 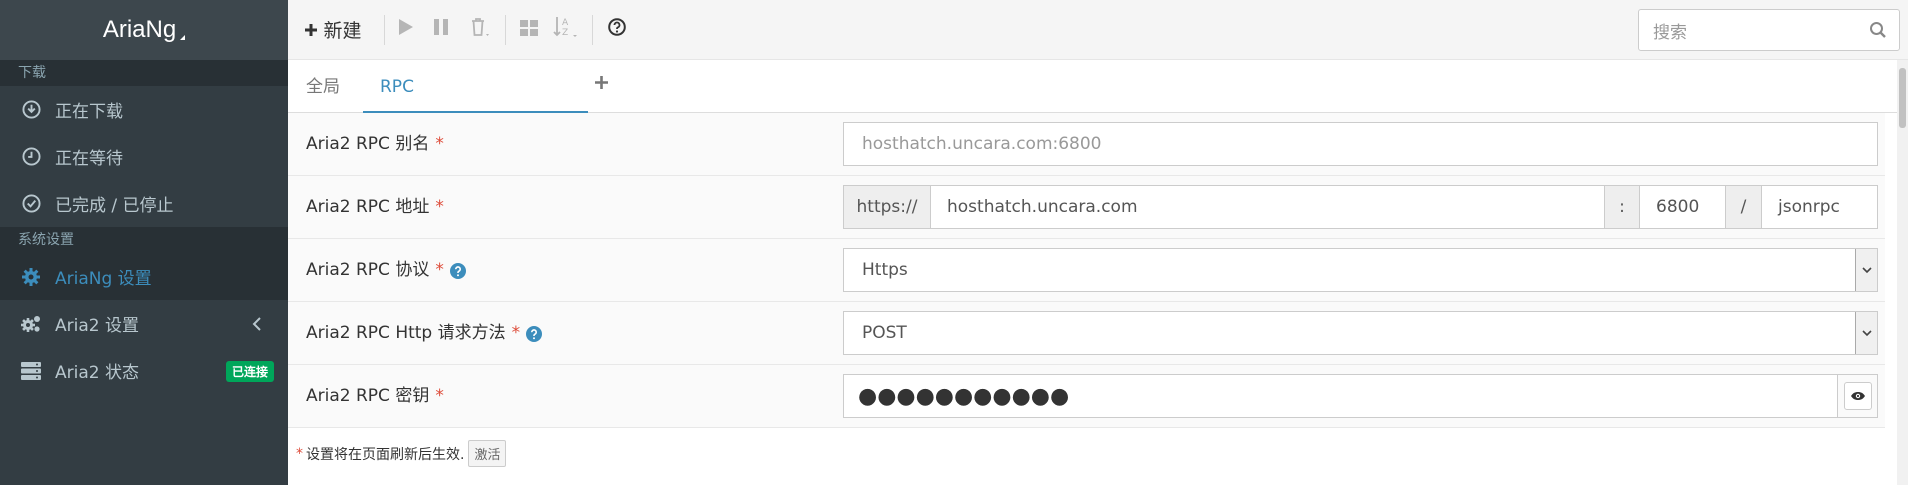 I want to click on scrollbar-thumb, so click(x=1902, y=98).